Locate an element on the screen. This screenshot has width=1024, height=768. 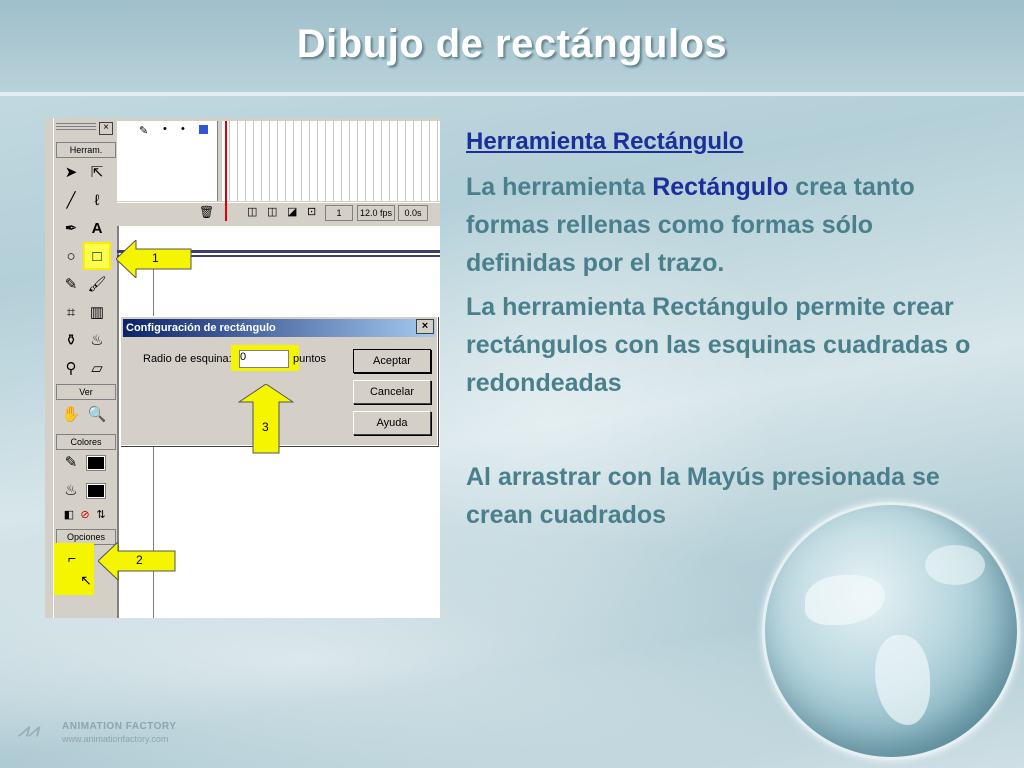
stroke-color-icon: ✎ is located at coordinates (71, 462).